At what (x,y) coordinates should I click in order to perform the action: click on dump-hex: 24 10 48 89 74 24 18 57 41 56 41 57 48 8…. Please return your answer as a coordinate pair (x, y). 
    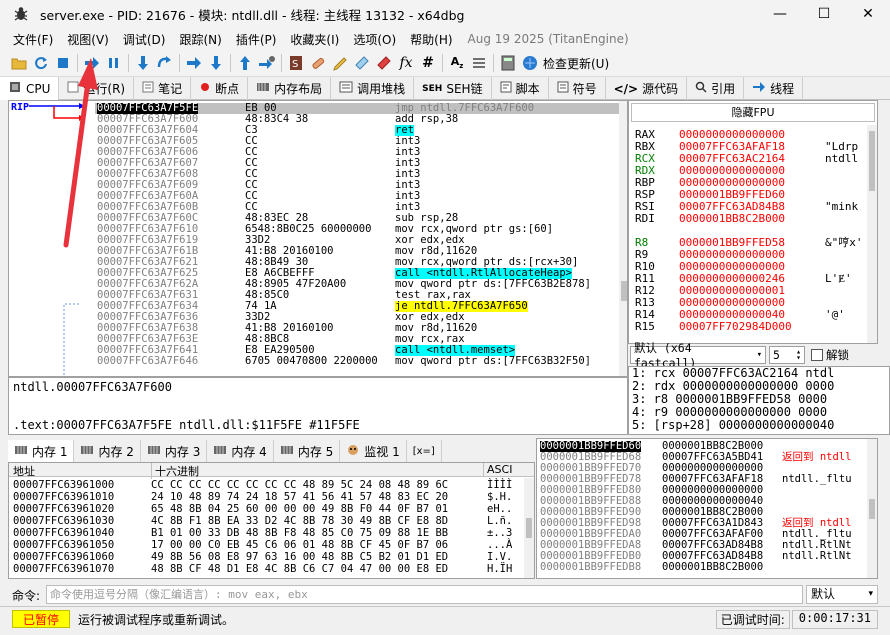
    Looking at the image, I should click on (299, 497).